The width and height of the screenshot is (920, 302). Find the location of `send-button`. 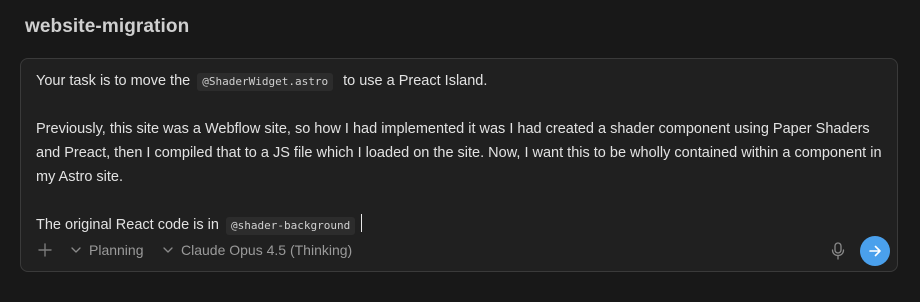

send-button is located at coordinates (875, 251).